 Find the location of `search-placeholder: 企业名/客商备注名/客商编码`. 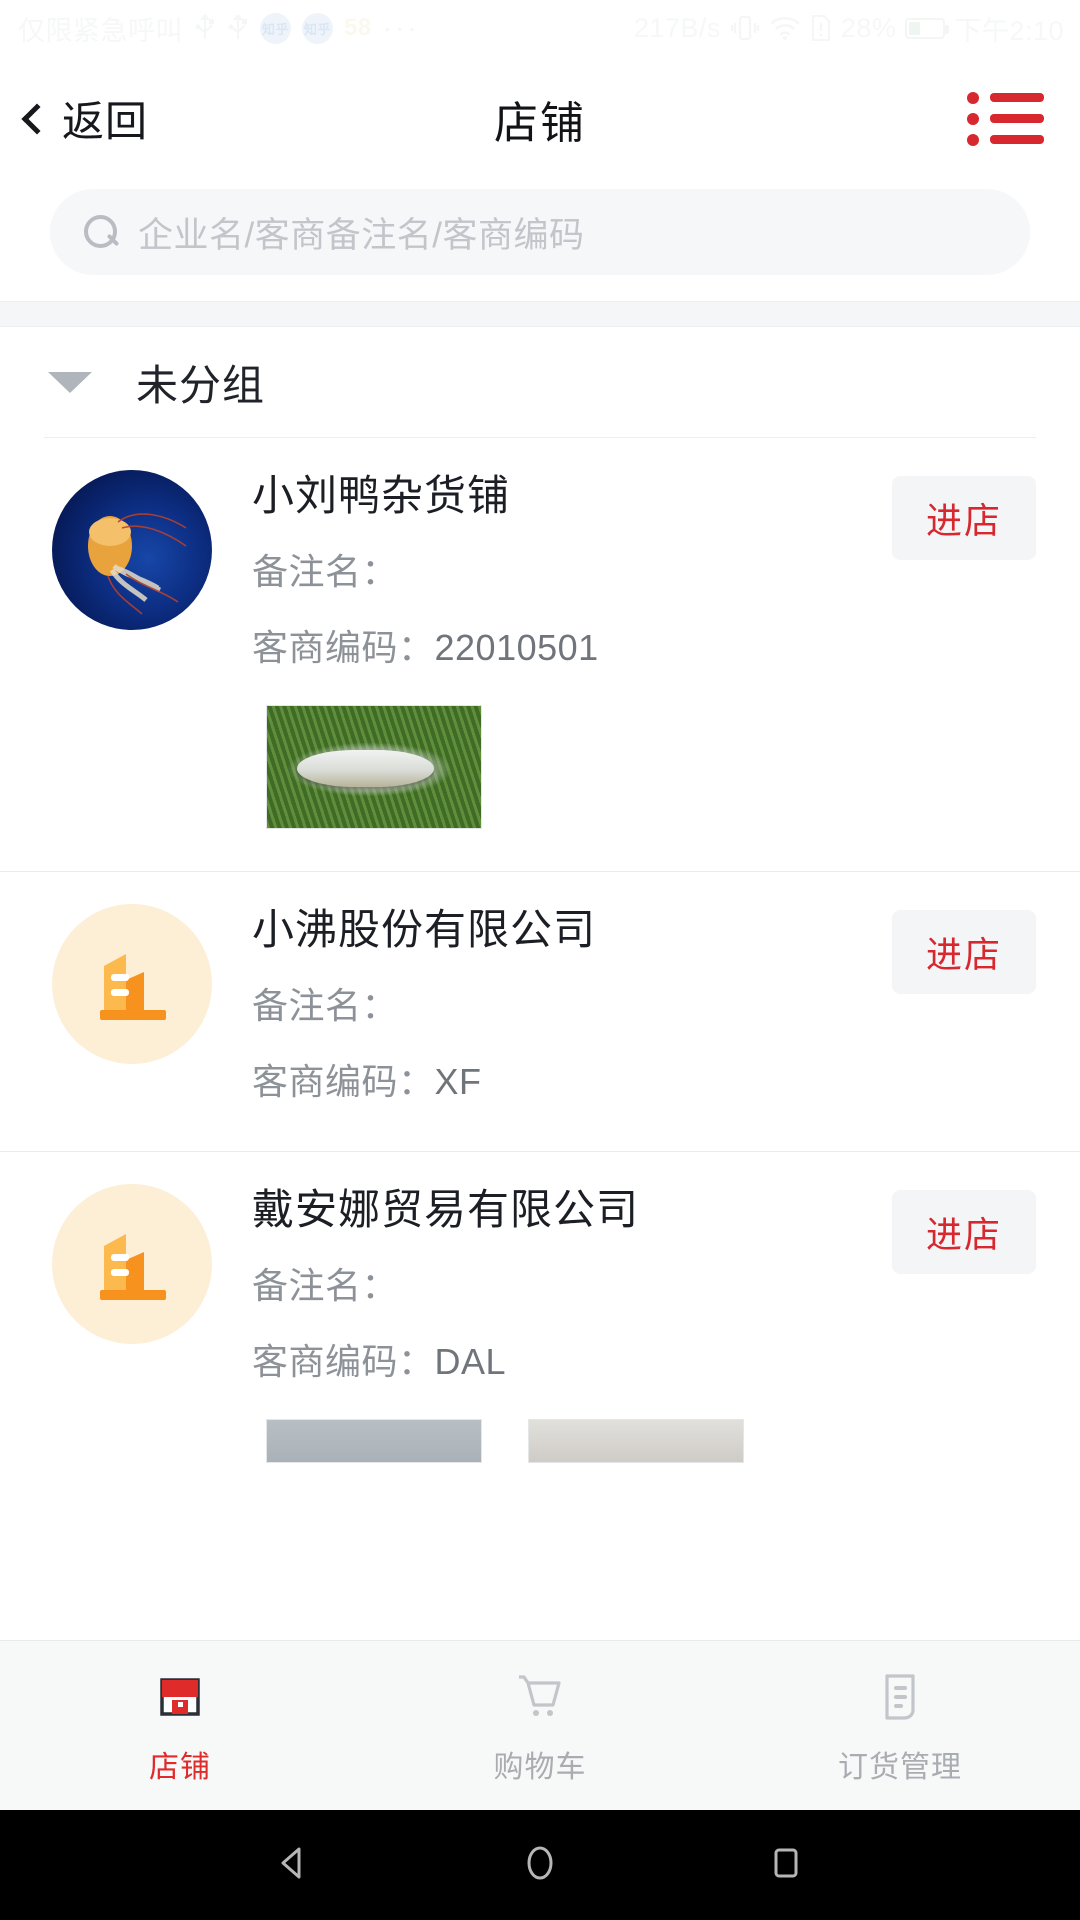

search-placeholder: 企业名/客商备注名/客商编码 is located at coordinates (361, 235).